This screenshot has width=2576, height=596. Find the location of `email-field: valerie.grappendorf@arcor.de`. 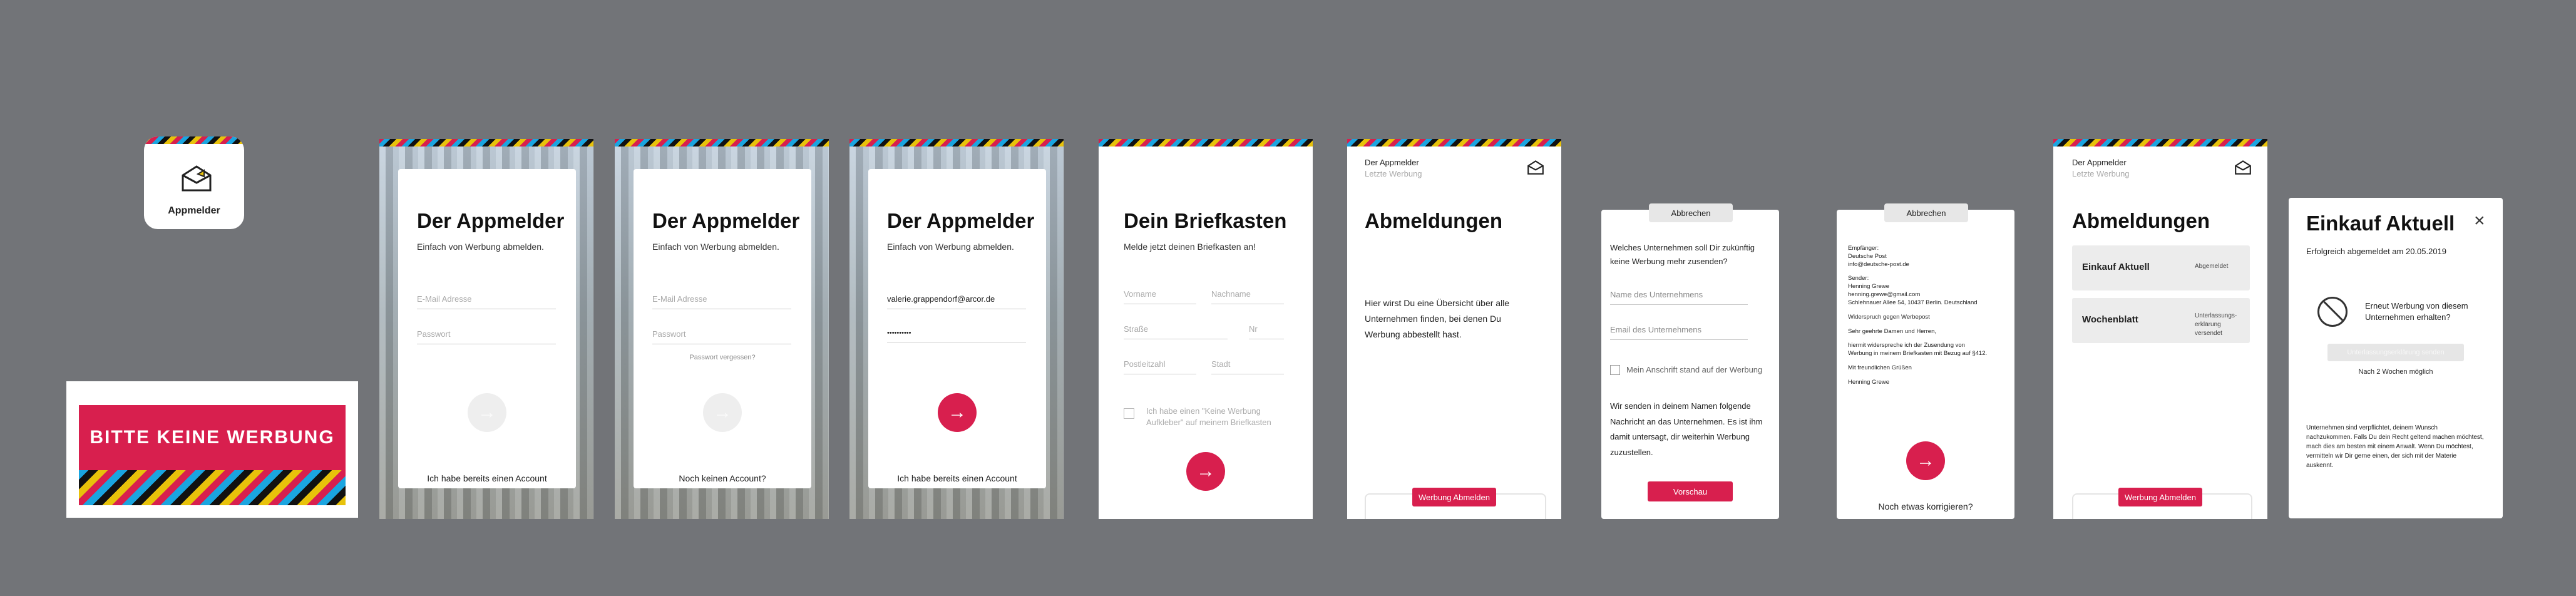

email-field: valerie.grappendorf@arcor.de is located at coordinates (957, 301).